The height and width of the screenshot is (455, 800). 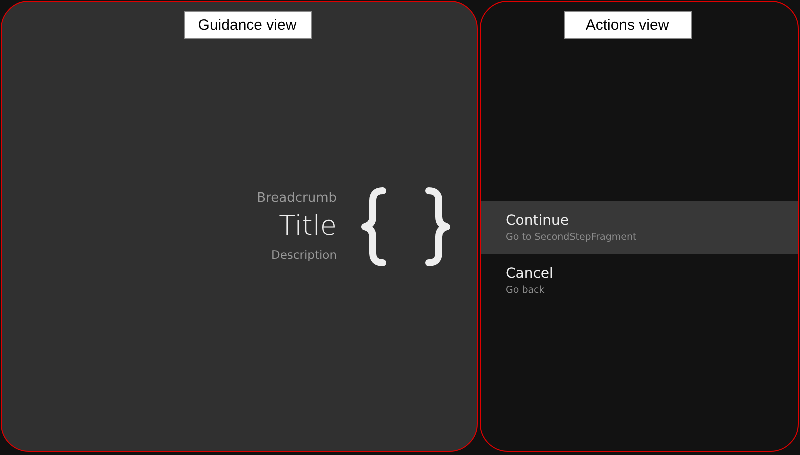 What do you see at coordinates (248, 25) in the screenshot?
I see `annotation-label: Guidance view` at bounding box center [248, 25].